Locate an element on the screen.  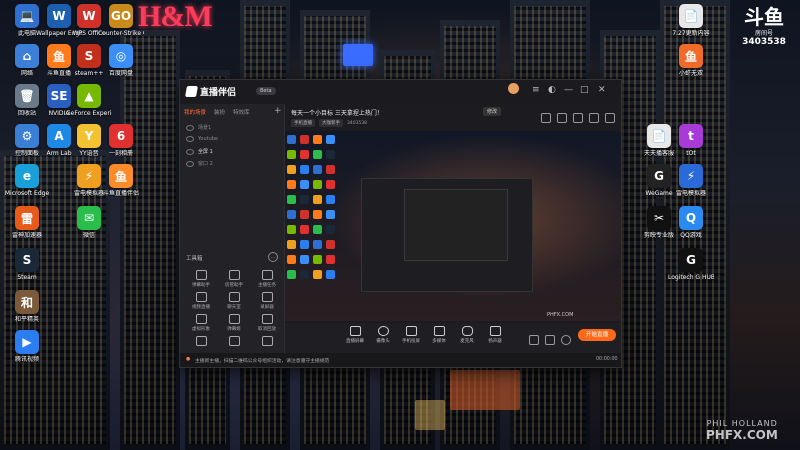
category-chip: 手机直播 is located at coordinates (303, 123).